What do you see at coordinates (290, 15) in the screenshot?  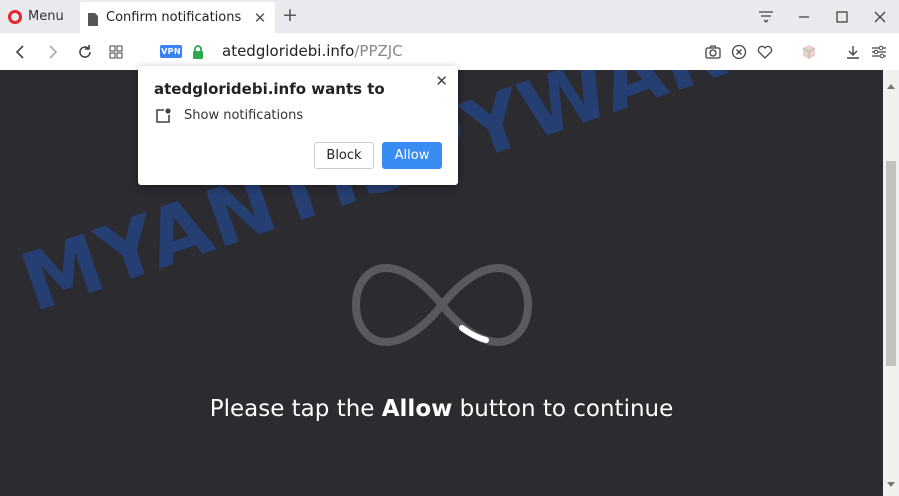 I see `new-tab-plus-icon: +` at bounding box center [290, 15].